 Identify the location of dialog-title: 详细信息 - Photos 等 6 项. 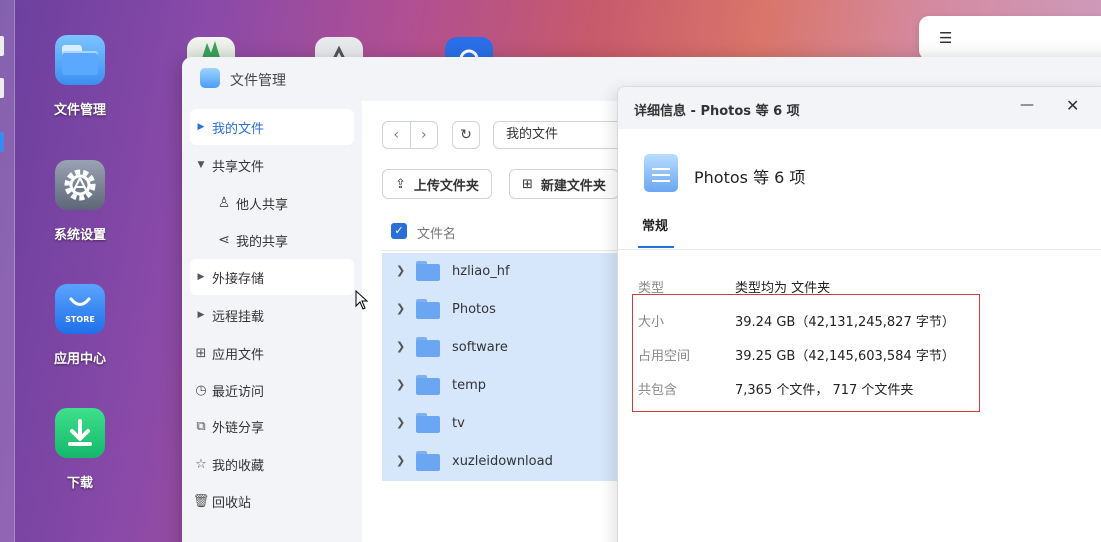
(717, 111).